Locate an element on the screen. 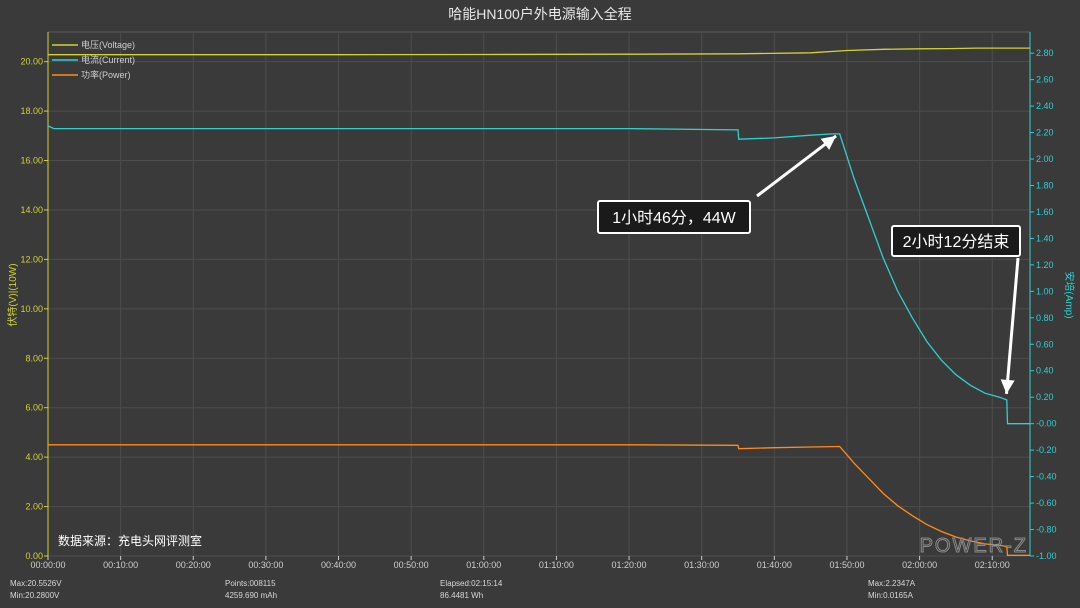 This screenshot has width=1080, height=608. annotation-text: 2小时12分结束 is located at coordinates (956, 242).